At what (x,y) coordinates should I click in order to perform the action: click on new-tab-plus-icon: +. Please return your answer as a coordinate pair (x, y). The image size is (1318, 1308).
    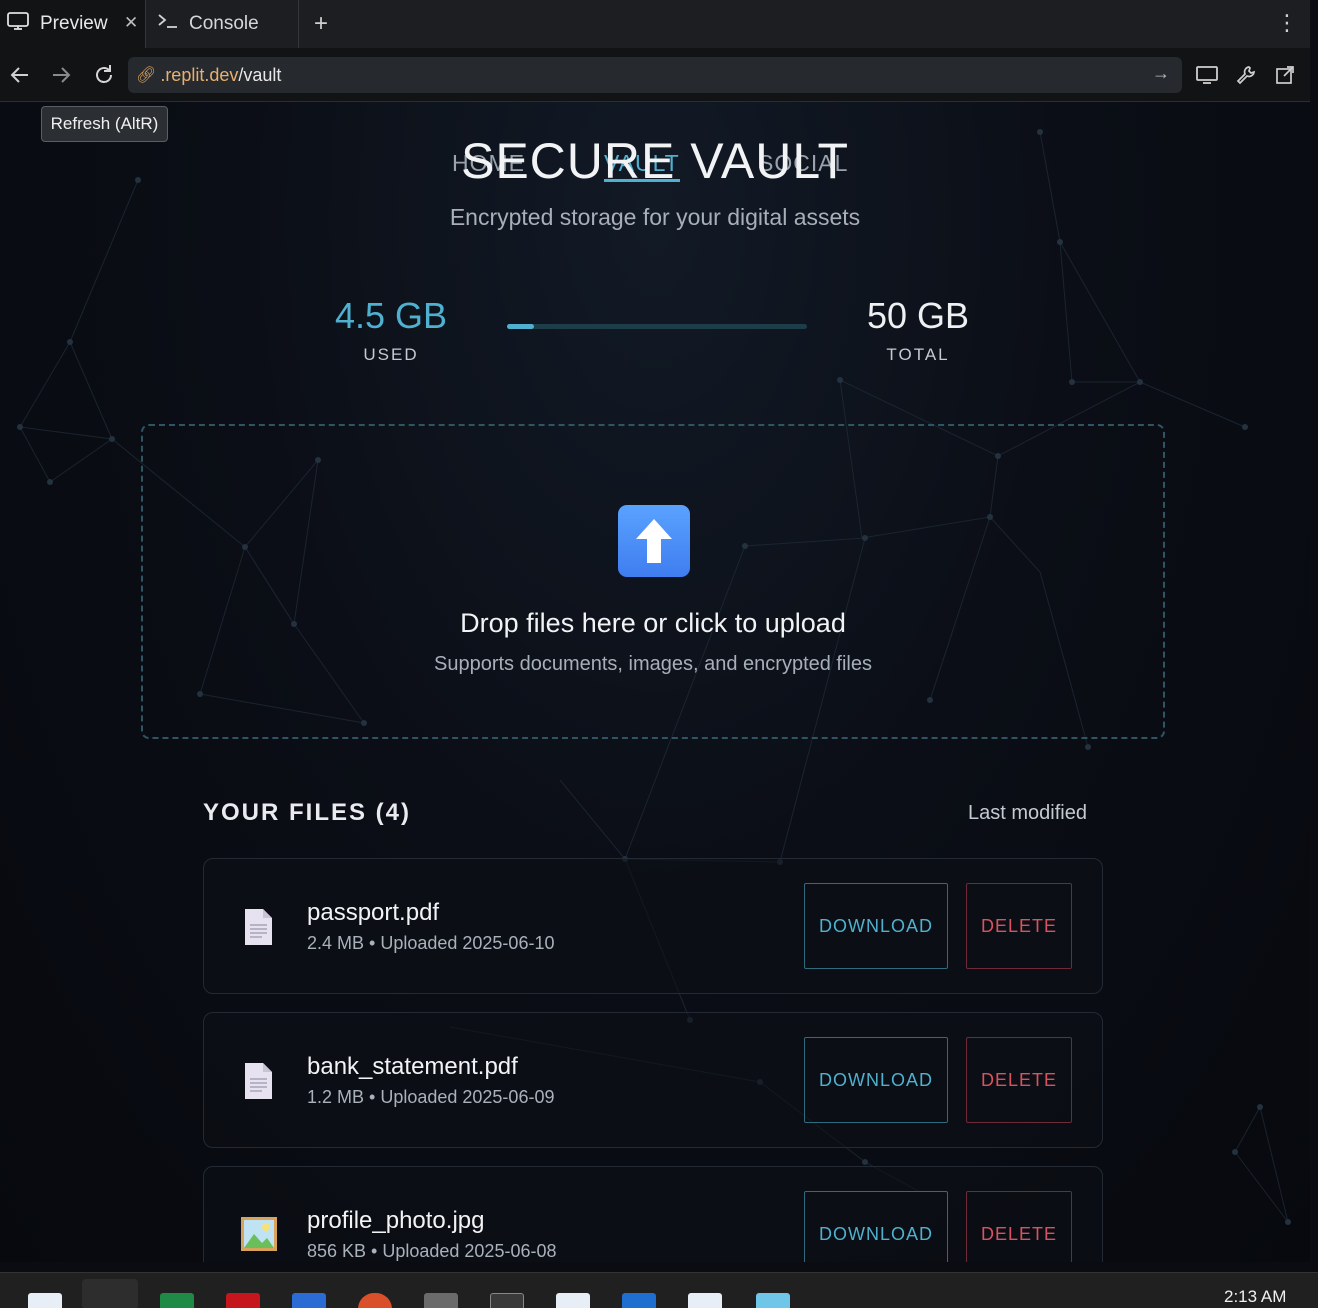
    Looking at the image, I should click on (321, 24).